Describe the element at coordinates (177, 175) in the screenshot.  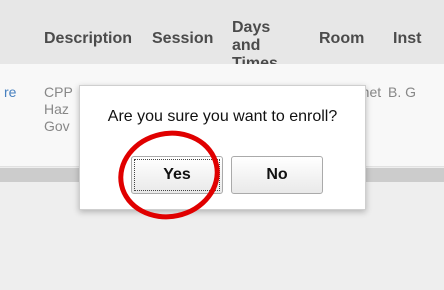
I see `yes-button: Yes` at that location.